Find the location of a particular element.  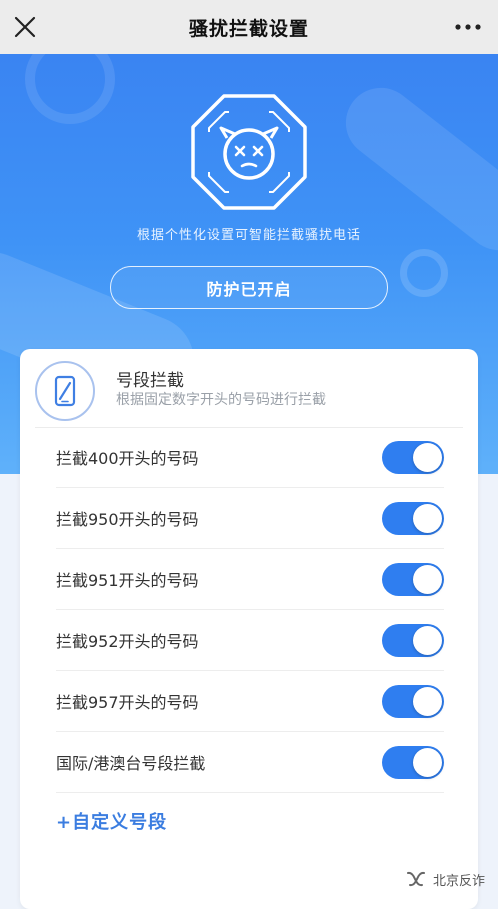

list-item: 拦截957开头的号码 is located at coordinates (250, 701).